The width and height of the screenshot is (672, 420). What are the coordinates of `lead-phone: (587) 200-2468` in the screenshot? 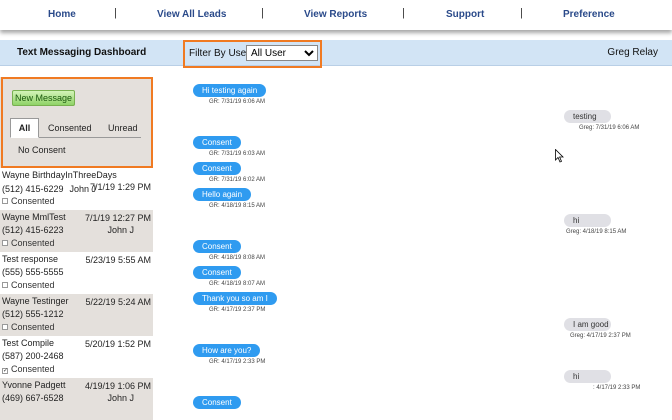 It's located at (33, 356).